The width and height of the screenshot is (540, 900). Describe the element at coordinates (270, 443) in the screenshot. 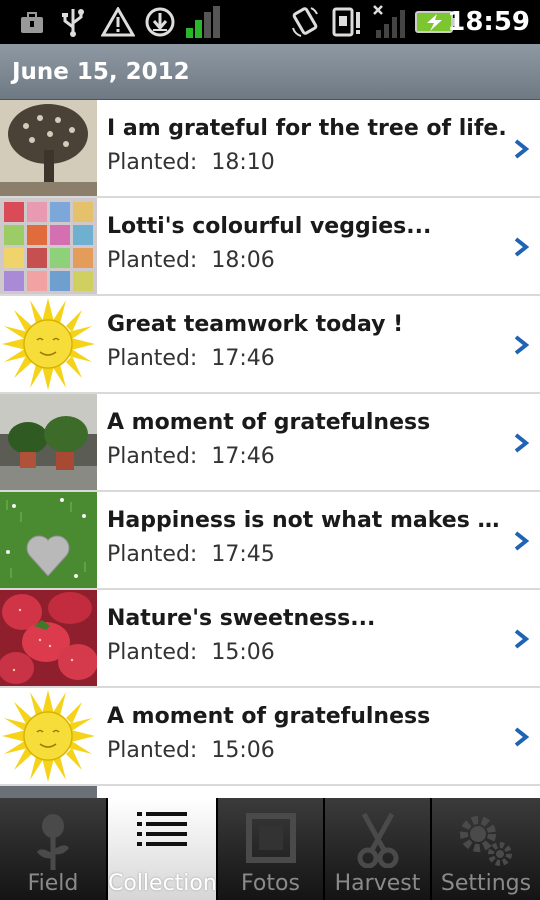

I see `list-item: A moment of gratefulness Planted: 17:46` at that location.